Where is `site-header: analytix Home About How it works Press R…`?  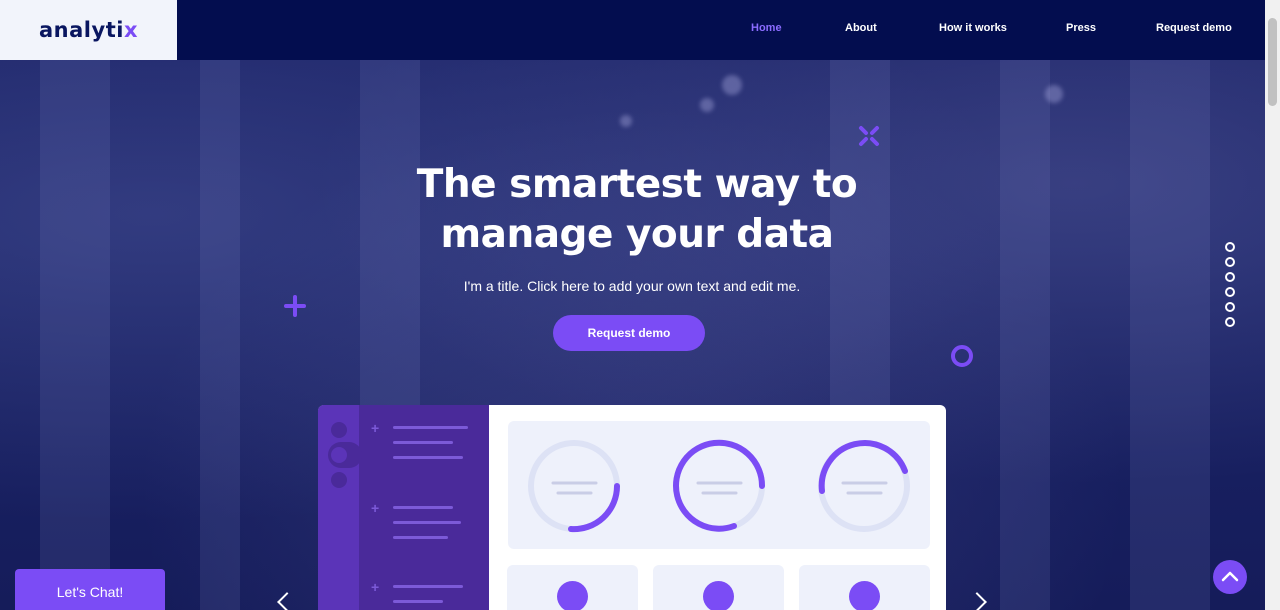 site-header: analytix Home About How it works Press R… is located at coordinates (632, 30).